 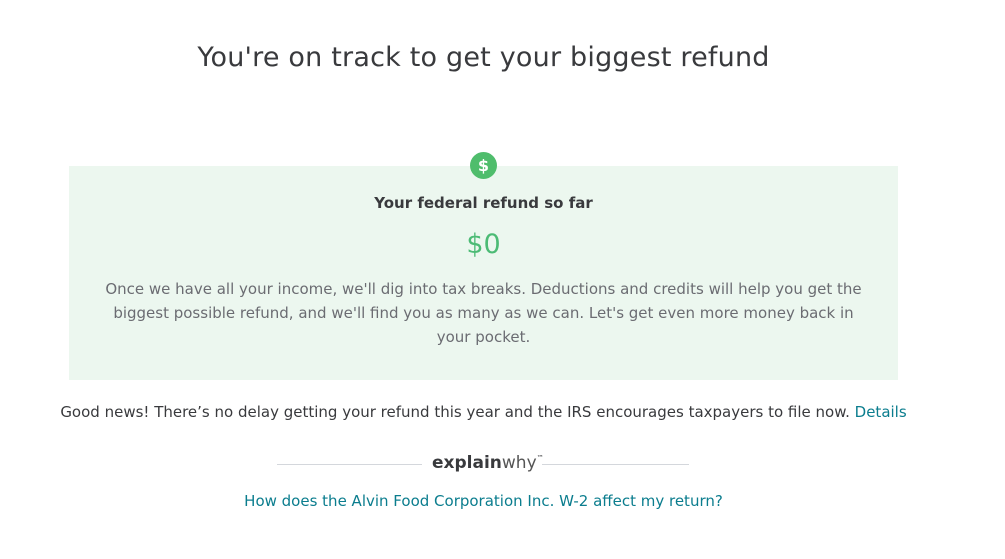 I want to click on explainwhy-logo-bold: explain, so click(x=467, y=463).